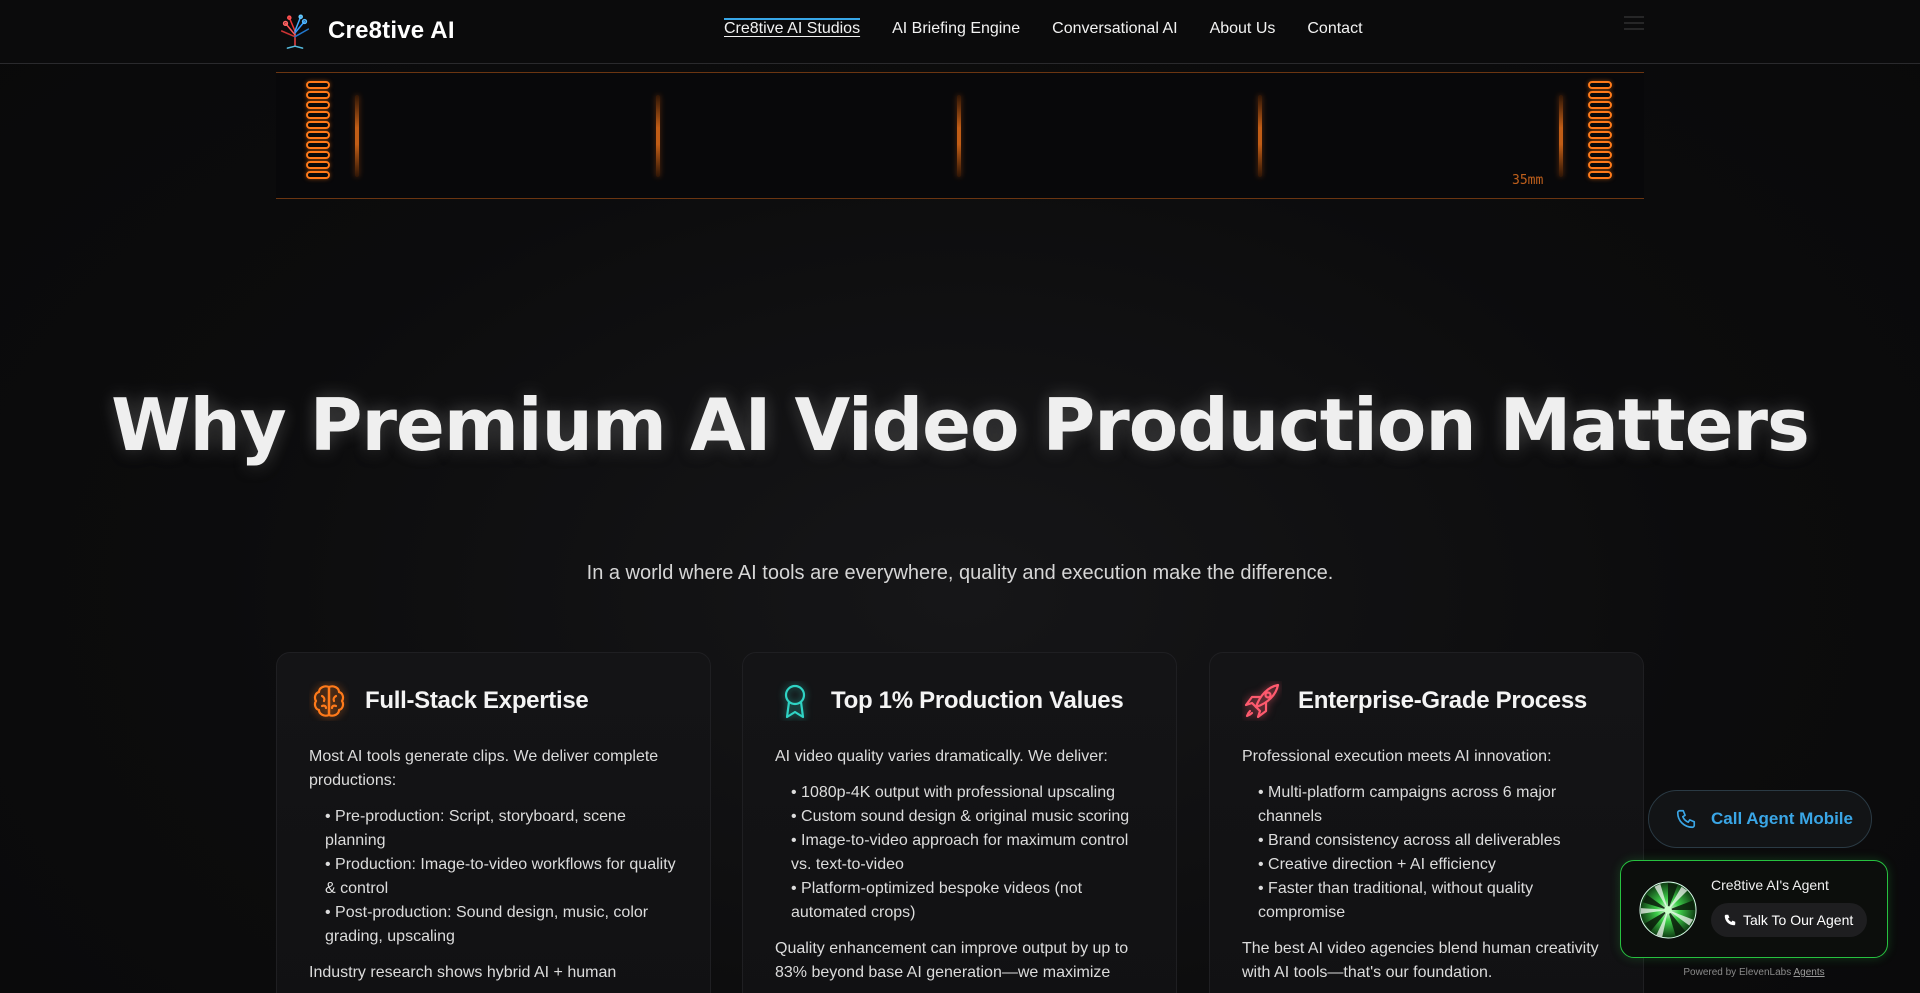 This screenshot has width=1920, height=993. Describe the element at coordinates (977, 700) in the screenshot. I see `card-title: Top 1% Production Values` at that location.